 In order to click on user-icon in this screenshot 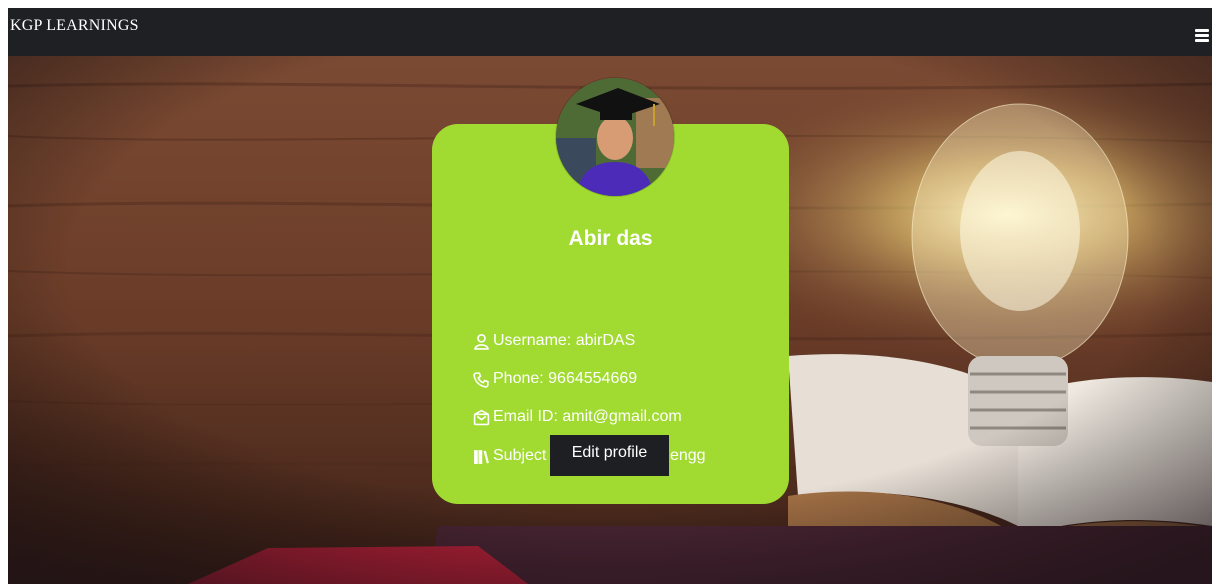, I will do `click(481, 341)`.